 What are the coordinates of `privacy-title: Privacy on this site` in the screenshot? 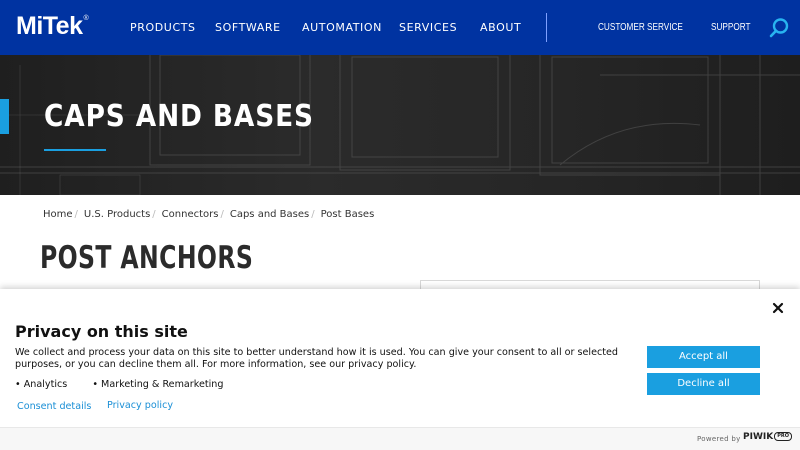 It's located at (101, 331).